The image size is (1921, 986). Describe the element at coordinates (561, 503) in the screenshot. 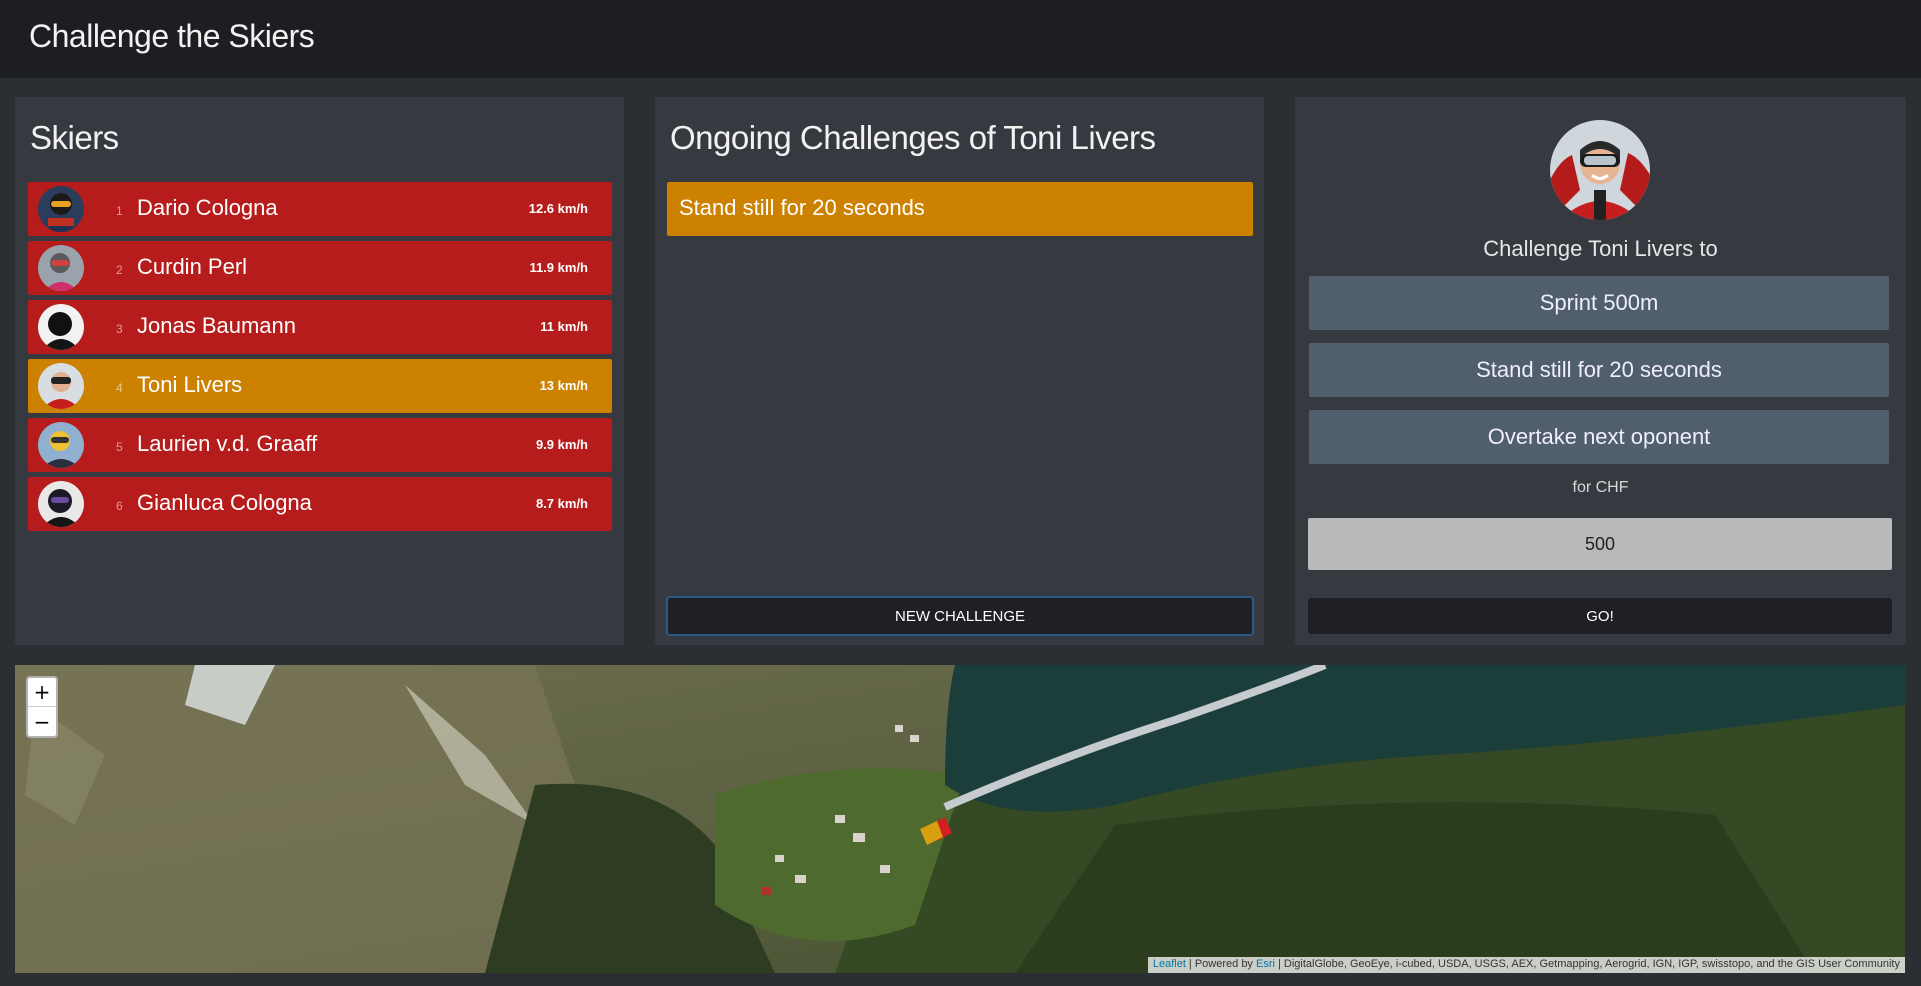

I see `skier-speed: 8.7 km/h` at that location.